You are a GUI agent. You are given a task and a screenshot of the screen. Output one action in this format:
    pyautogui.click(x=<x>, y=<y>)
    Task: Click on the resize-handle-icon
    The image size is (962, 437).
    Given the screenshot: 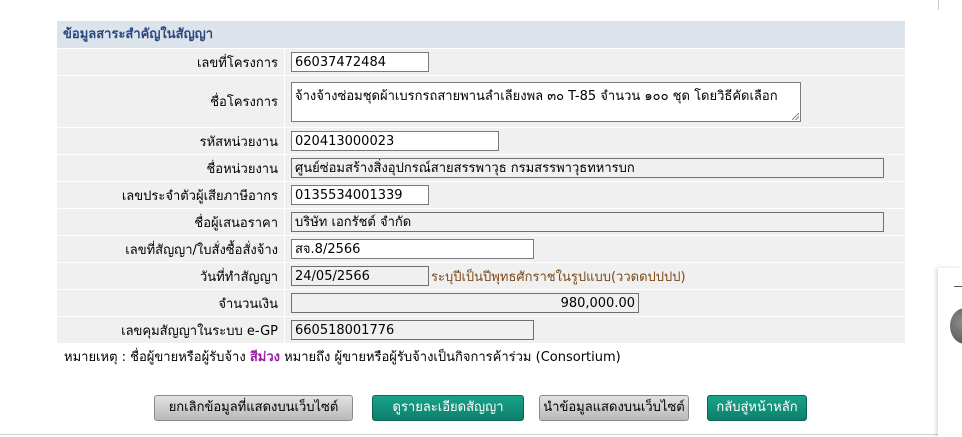 What is the action you would take?
    pyautogui.click(x=795, y=116)
    